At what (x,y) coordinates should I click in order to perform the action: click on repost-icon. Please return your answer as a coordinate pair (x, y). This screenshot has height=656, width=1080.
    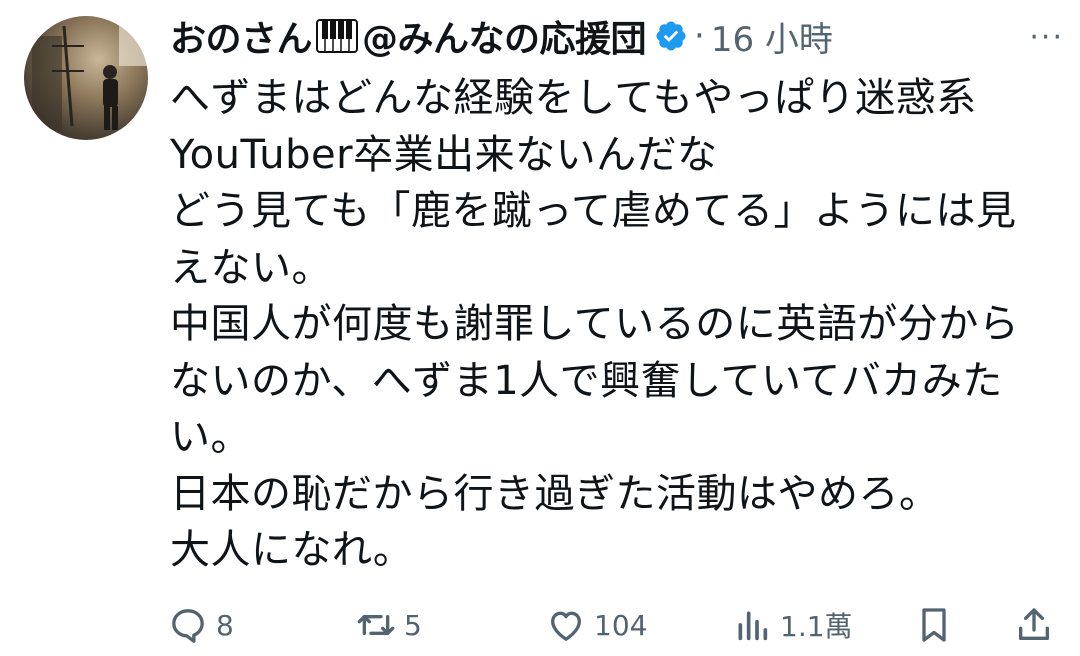
    Looking at the image, I should click on (376, 625).